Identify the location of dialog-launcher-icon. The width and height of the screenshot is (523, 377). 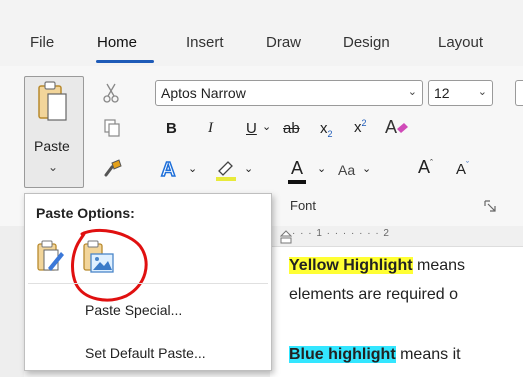
(490, 206).